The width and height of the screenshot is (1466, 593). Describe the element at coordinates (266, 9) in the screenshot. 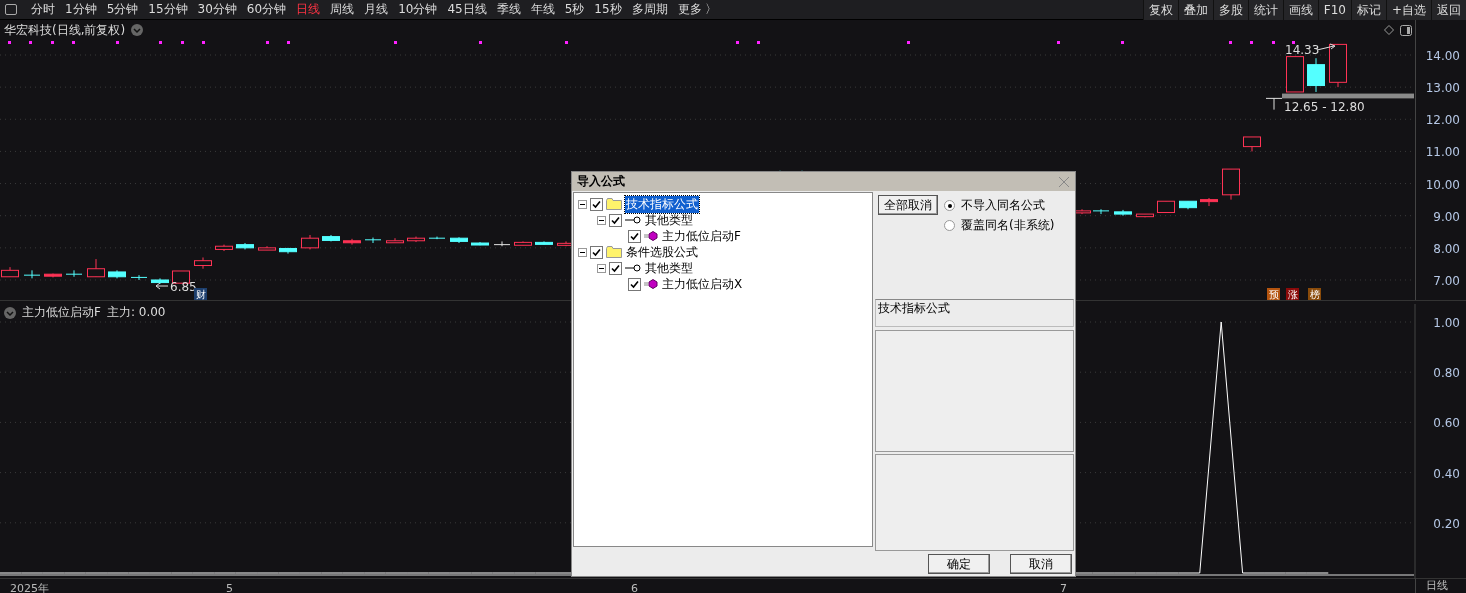

I see `period-tab: 60分钟` at that location.